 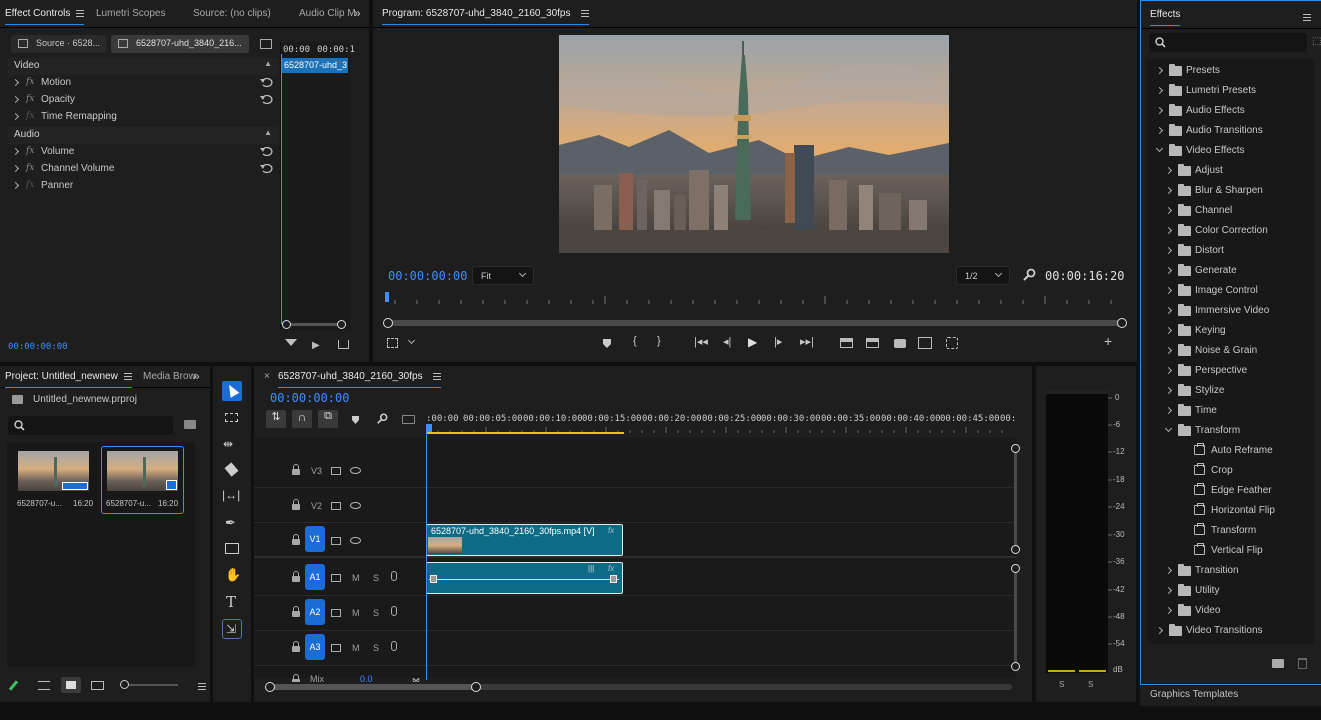 I want to click on lift-icon, so click(x=846, y=343).